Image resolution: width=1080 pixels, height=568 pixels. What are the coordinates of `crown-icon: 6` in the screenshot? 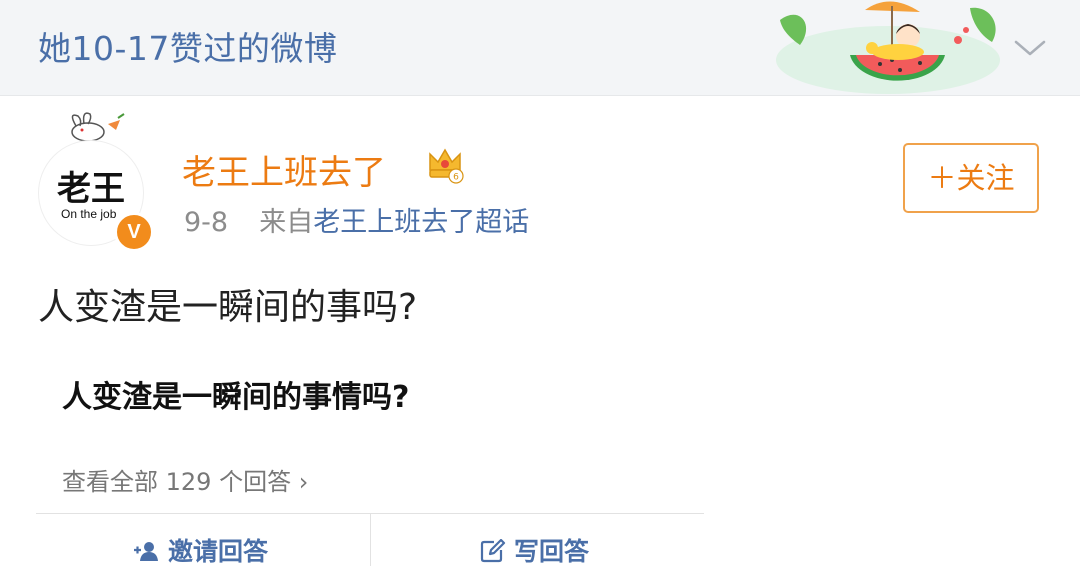 It's located at (446, 166).